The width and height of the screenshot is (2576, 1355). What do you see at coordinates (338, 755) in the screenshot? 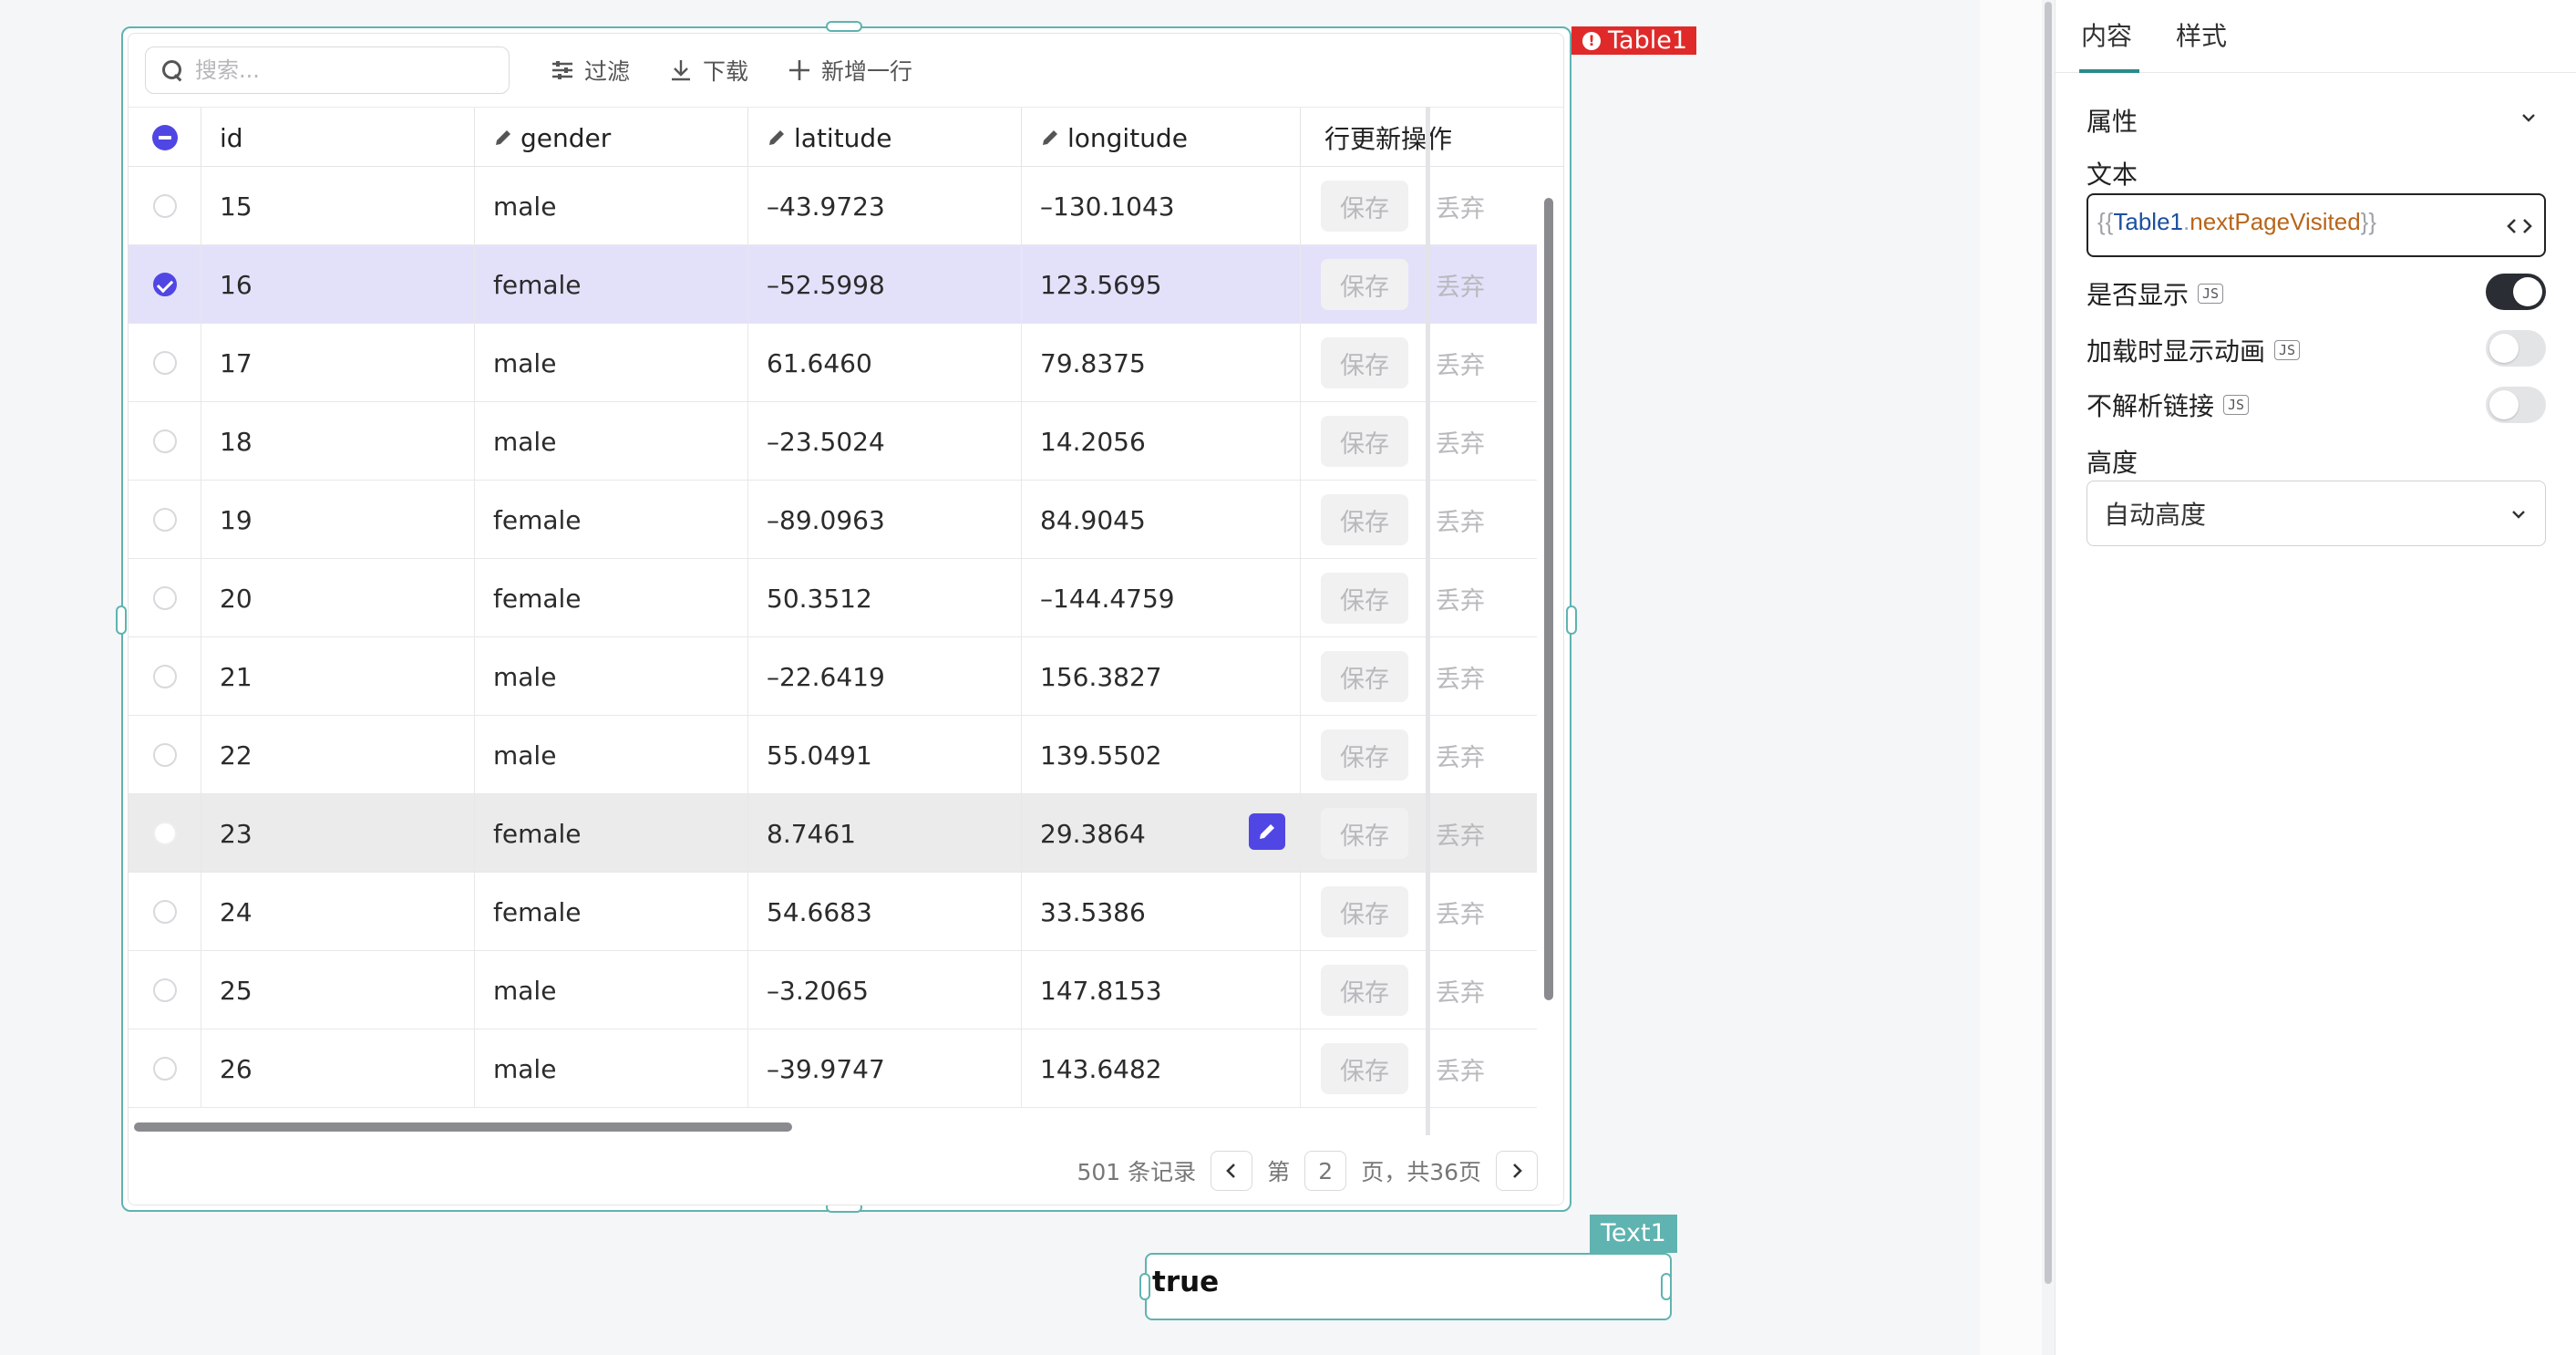
I see `cell-id: 22` at bounding box center [338, 755].